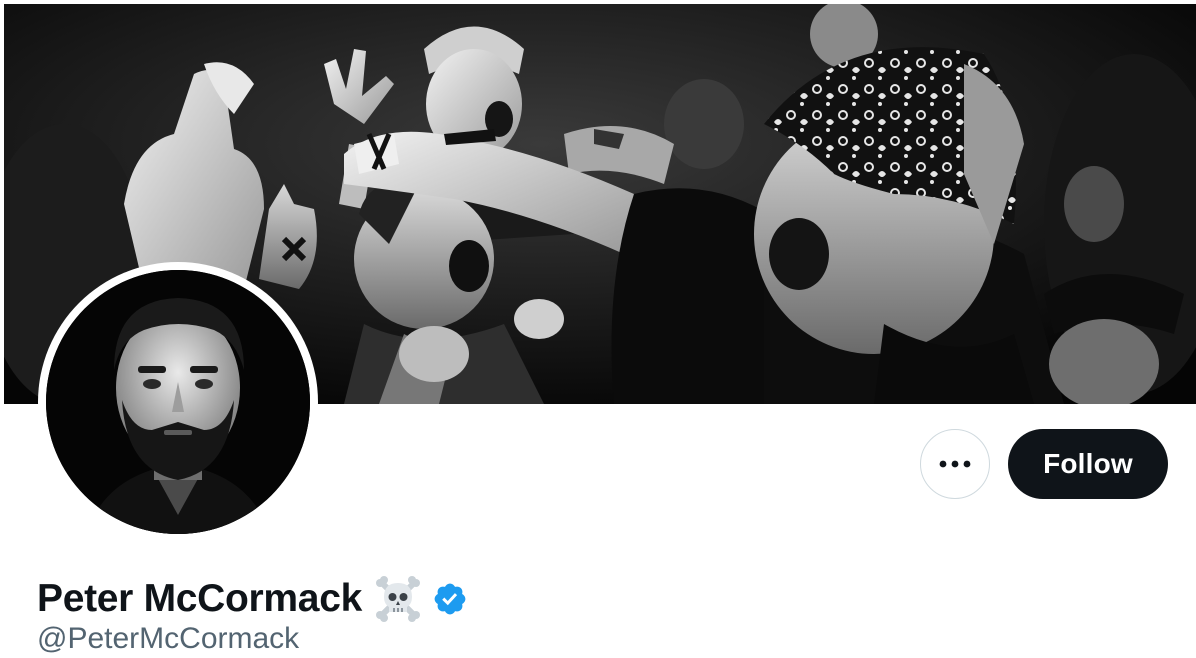 The width and height of the screenshot is (1196, 658). I want to click on more-horizontal-icon, so click(955, 464).